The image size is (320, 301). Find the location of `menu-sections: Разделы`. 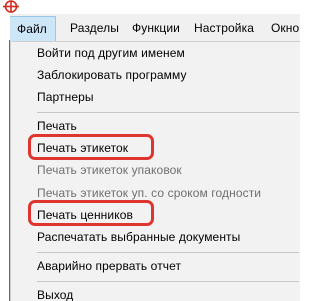

menu-sections: Разделы is located at coordinates (94, 28).